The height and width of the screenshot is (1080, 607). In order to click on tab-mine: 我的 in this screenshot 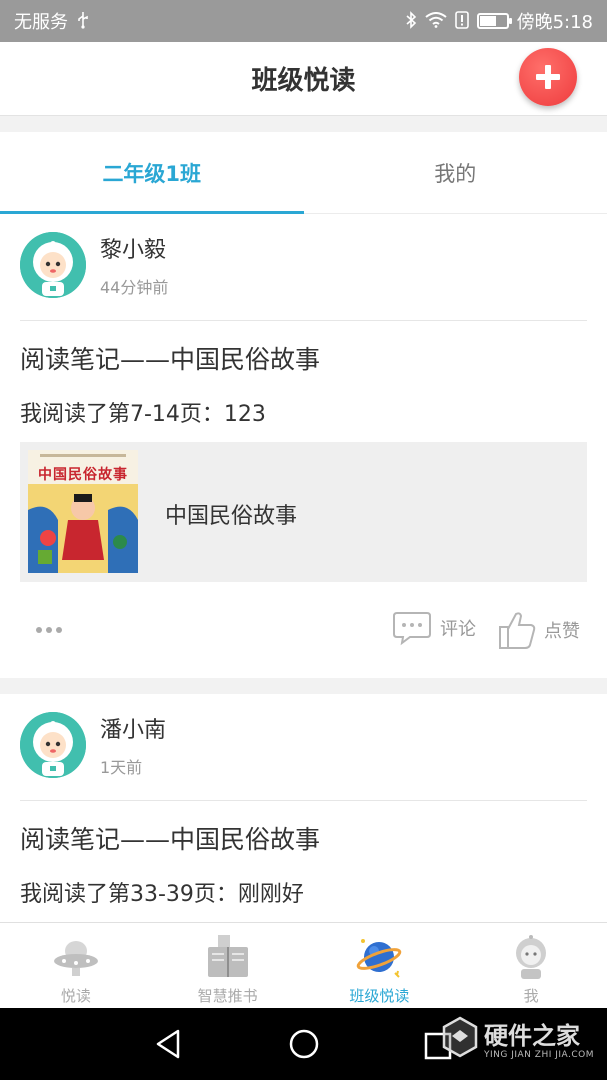, I will do `click(455, 172)`.